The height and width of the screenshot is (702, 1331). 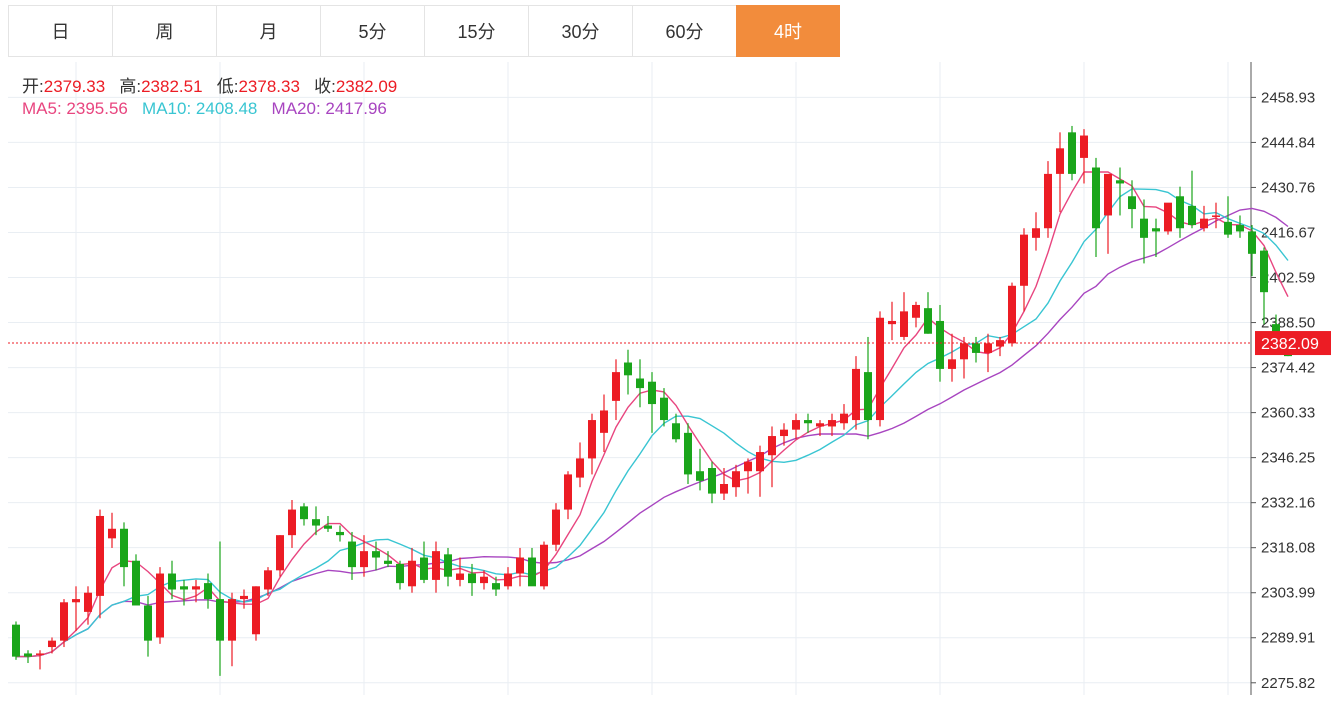 What do you see at coordinates (1288, 683) in the screenshot?
I see `y-tick-label: 2275.82` at bounding box center [1288, 683].